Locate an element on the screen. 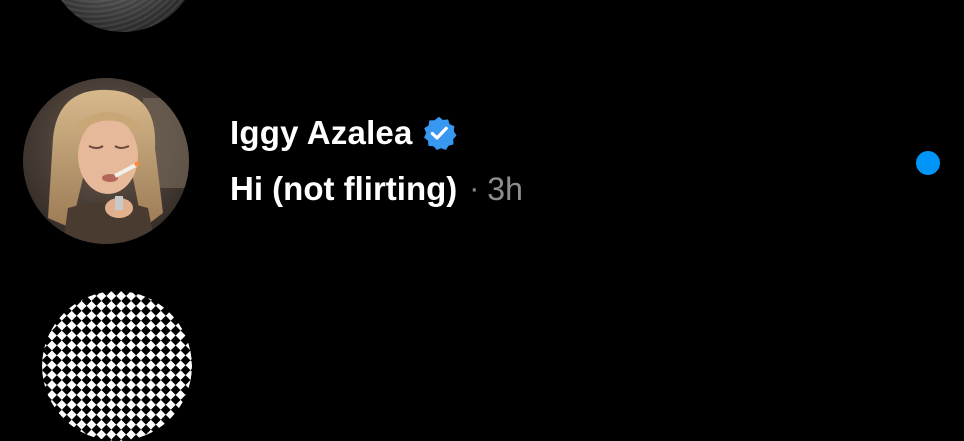  message-preview: Hi (not flirting) is located at coordinates (344, 188).